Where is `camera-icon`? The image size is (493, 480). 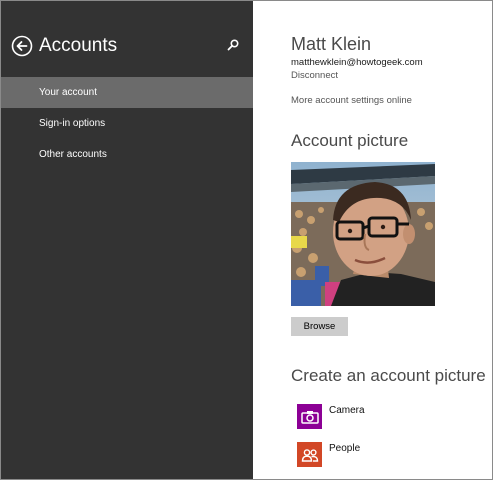
camera-icon is located at coordinates (309, 416).